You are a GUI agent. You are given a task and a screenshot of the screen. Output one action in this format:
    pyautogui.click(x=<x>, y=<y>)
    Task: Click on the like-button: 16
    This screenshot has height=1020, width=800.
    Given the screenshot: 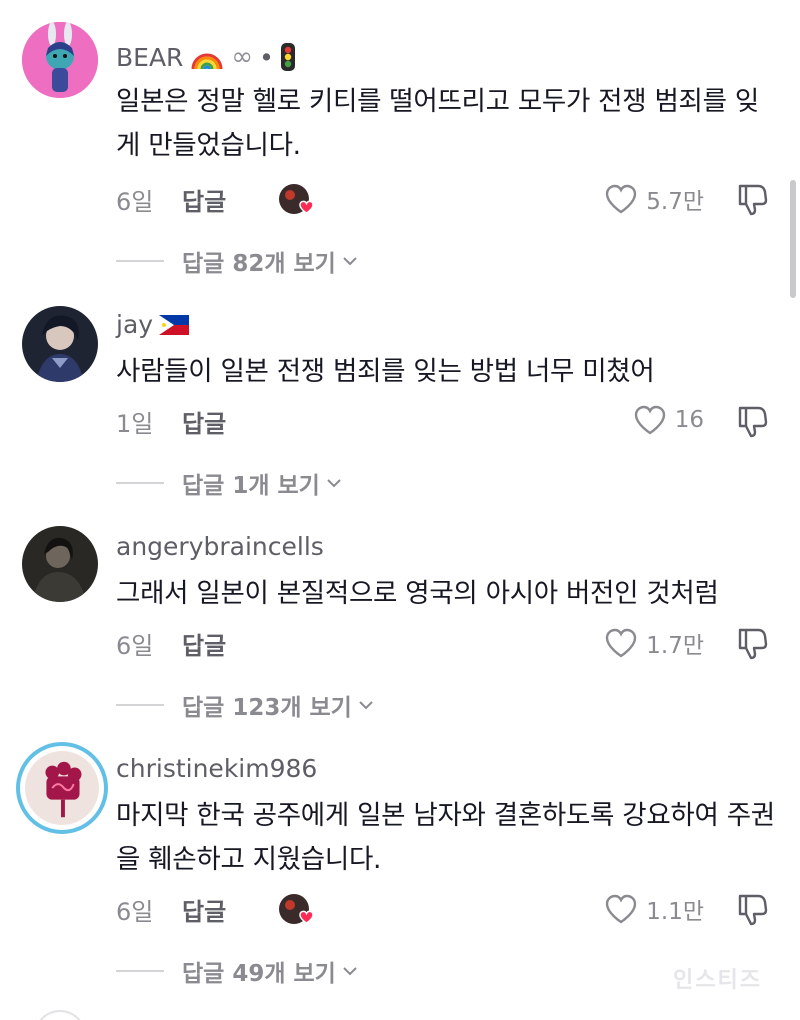 What is the action you would take?
    pyautogui.click(x=668, y=420)
    